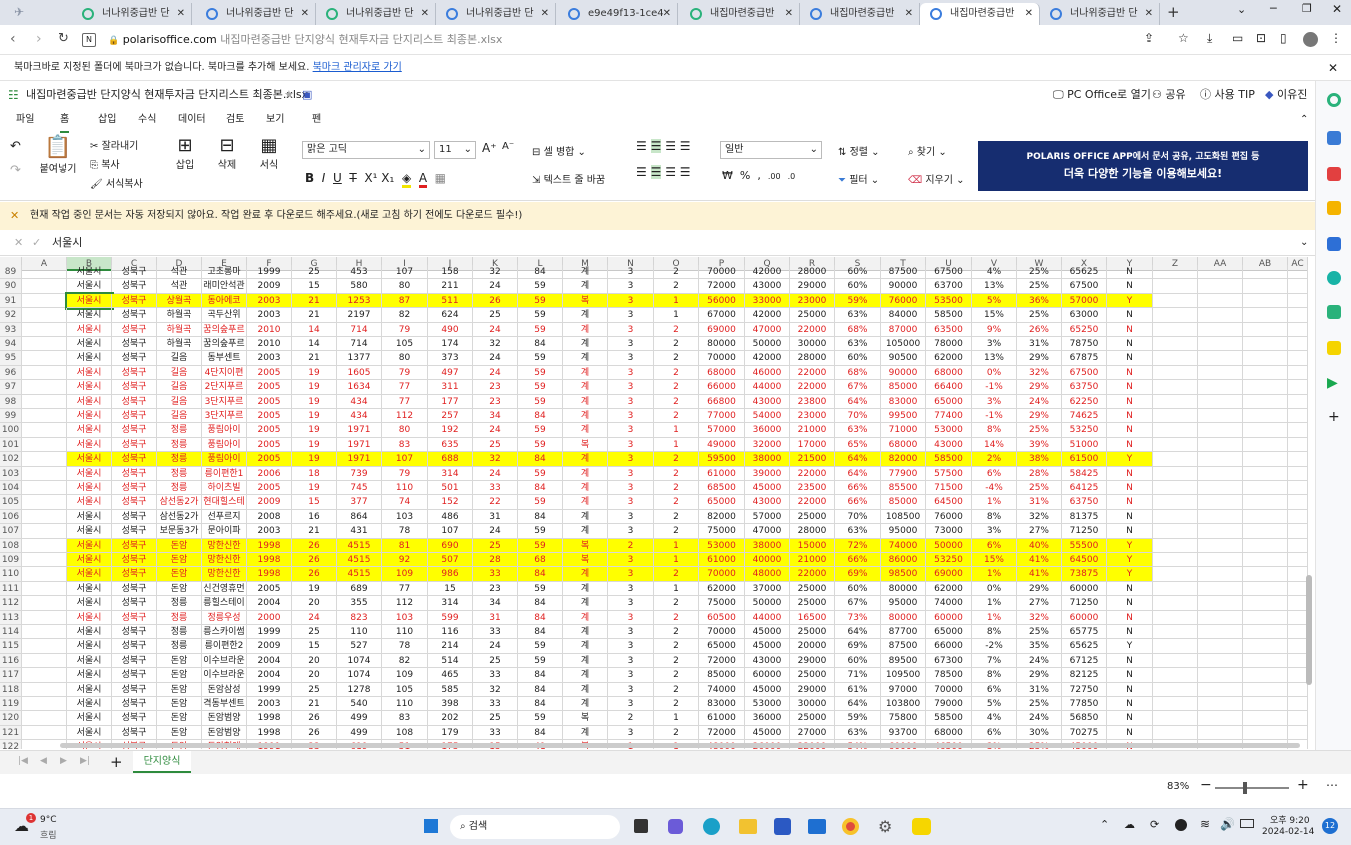  Describe the element at coordinates (949, 459) in the screenshot. I see `table-cell: 58500` at that location.